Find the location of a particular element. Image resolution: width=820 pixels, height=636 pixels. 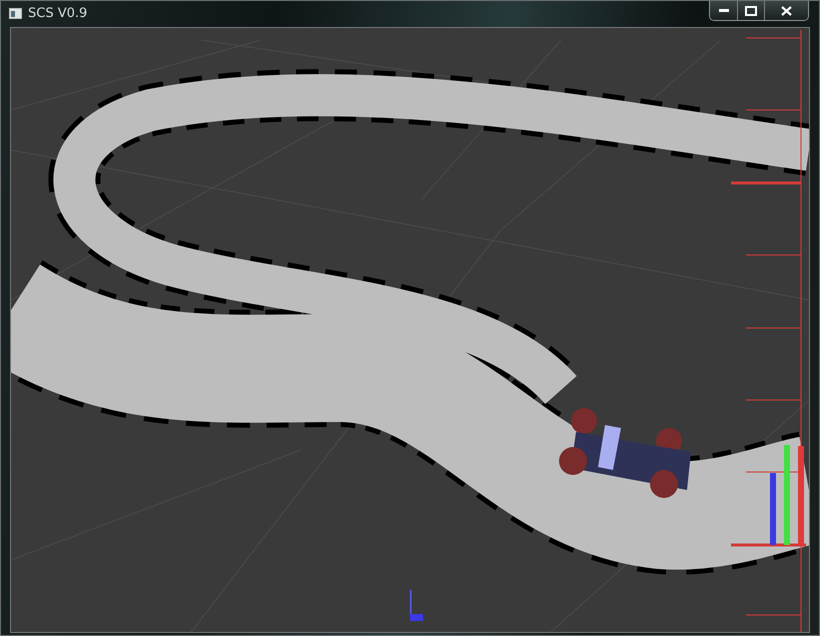

minimize-button is located at coordinates (723, 10).